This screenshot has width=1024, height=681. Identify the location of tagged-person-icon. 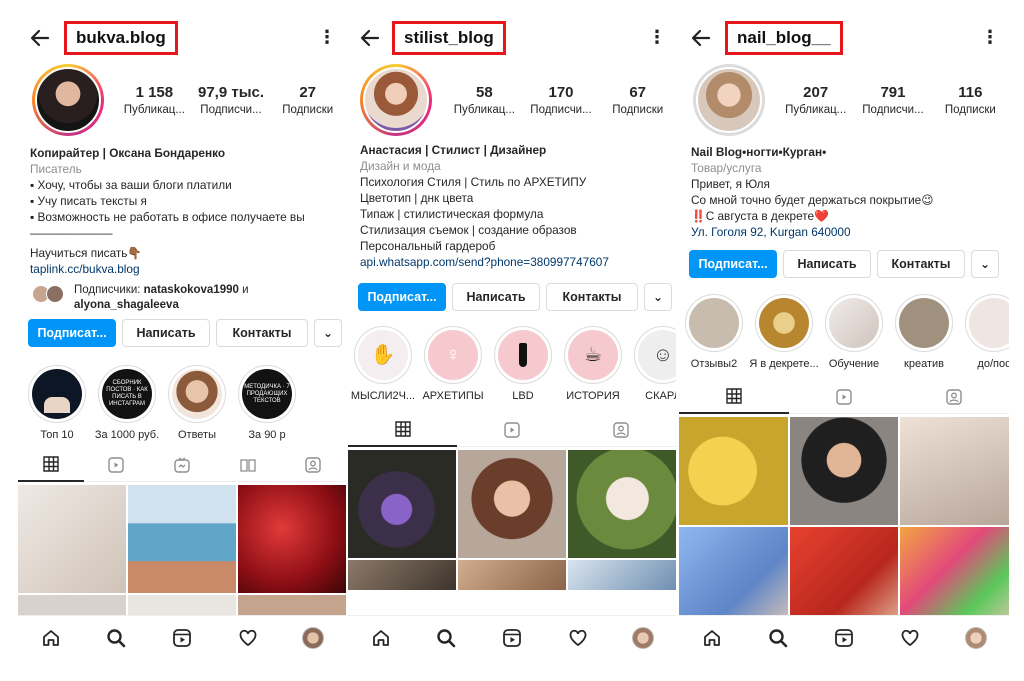
(954, 396).